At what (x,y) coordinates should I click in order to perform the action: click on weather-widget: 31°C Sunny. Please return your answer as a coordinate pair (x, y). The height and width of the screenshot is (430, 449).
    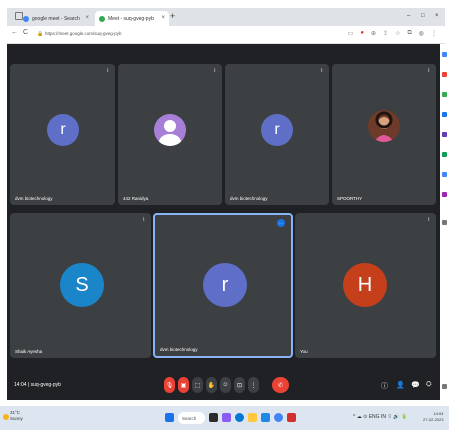
    Looking at the image, I should click on (16, 416).